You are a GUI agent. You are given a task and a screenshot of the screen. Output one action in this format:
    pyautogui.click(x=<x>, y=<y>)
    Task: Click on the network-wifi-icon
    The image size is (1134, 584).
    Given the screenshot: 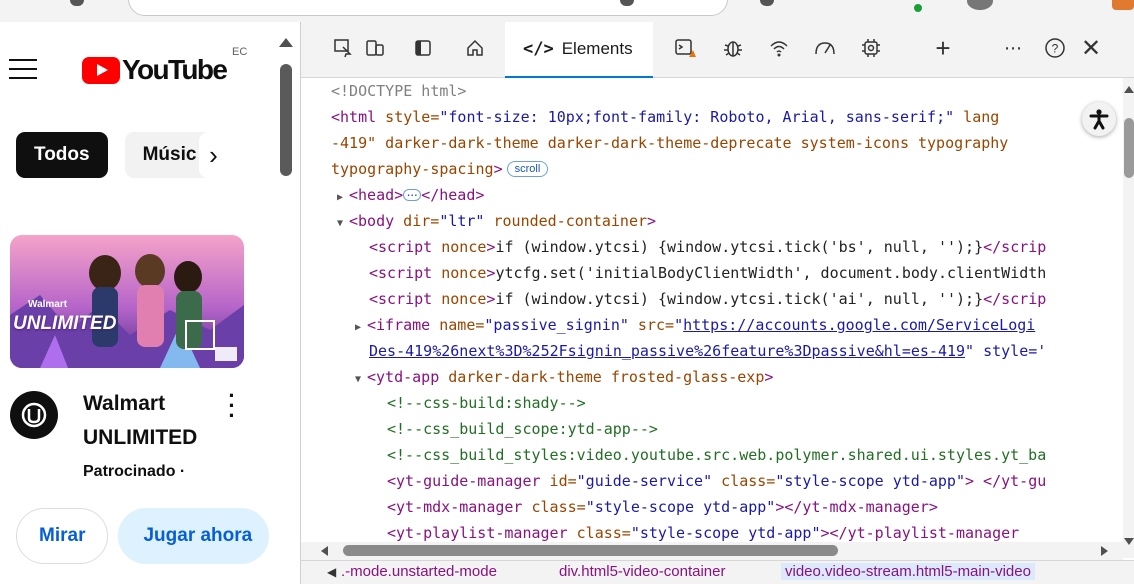 What is the action you would take?
    pyautogui.click(x=779, y=48)
    